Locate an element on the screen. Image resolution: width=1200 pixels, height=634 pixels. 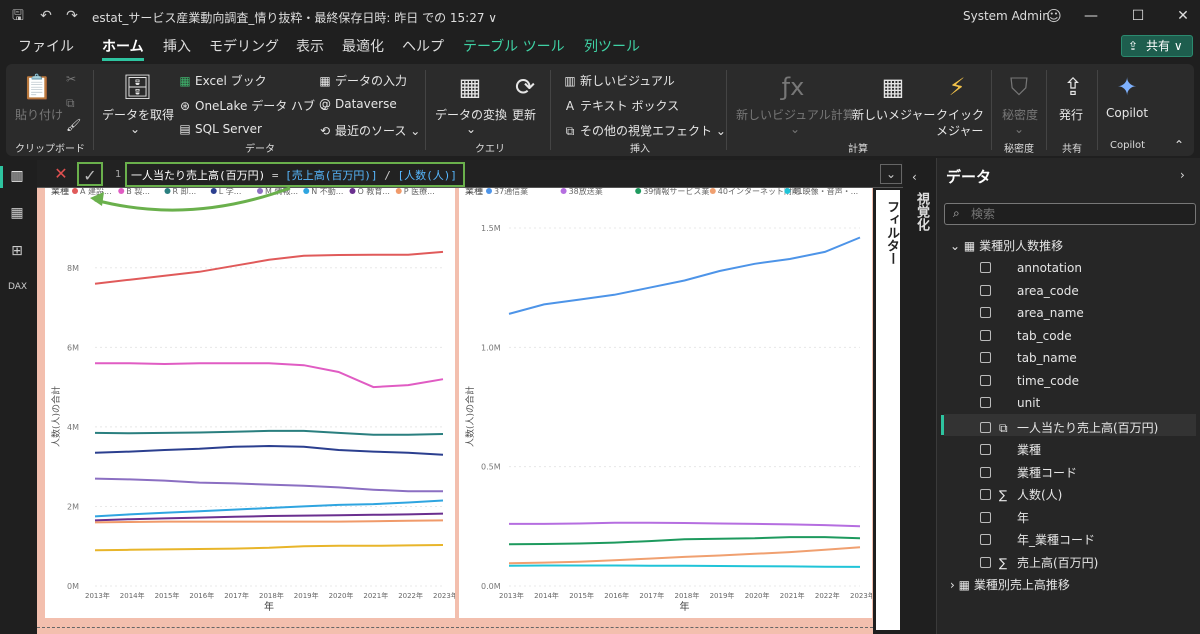
undo-icon: ↶ is located at coordinates (46, 16).